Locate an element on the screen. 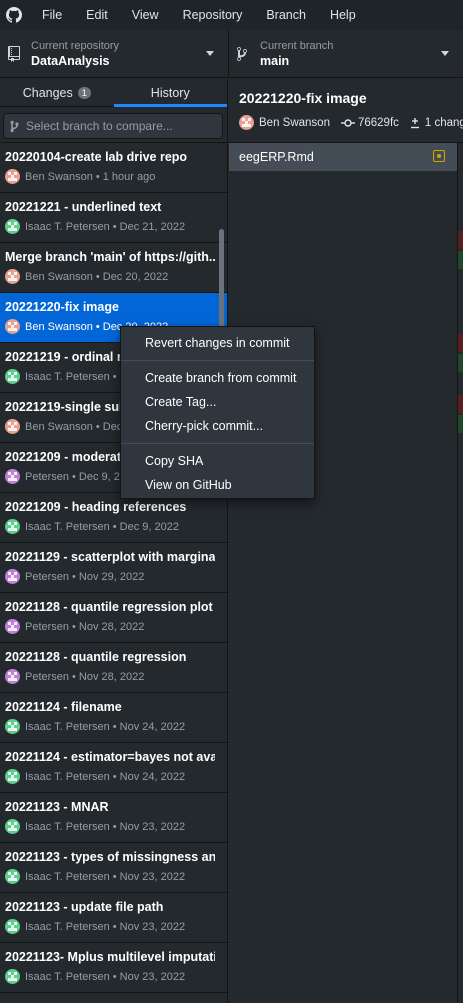  commit-time: Nov 23, 2022 is located at coordinates (152, 876).